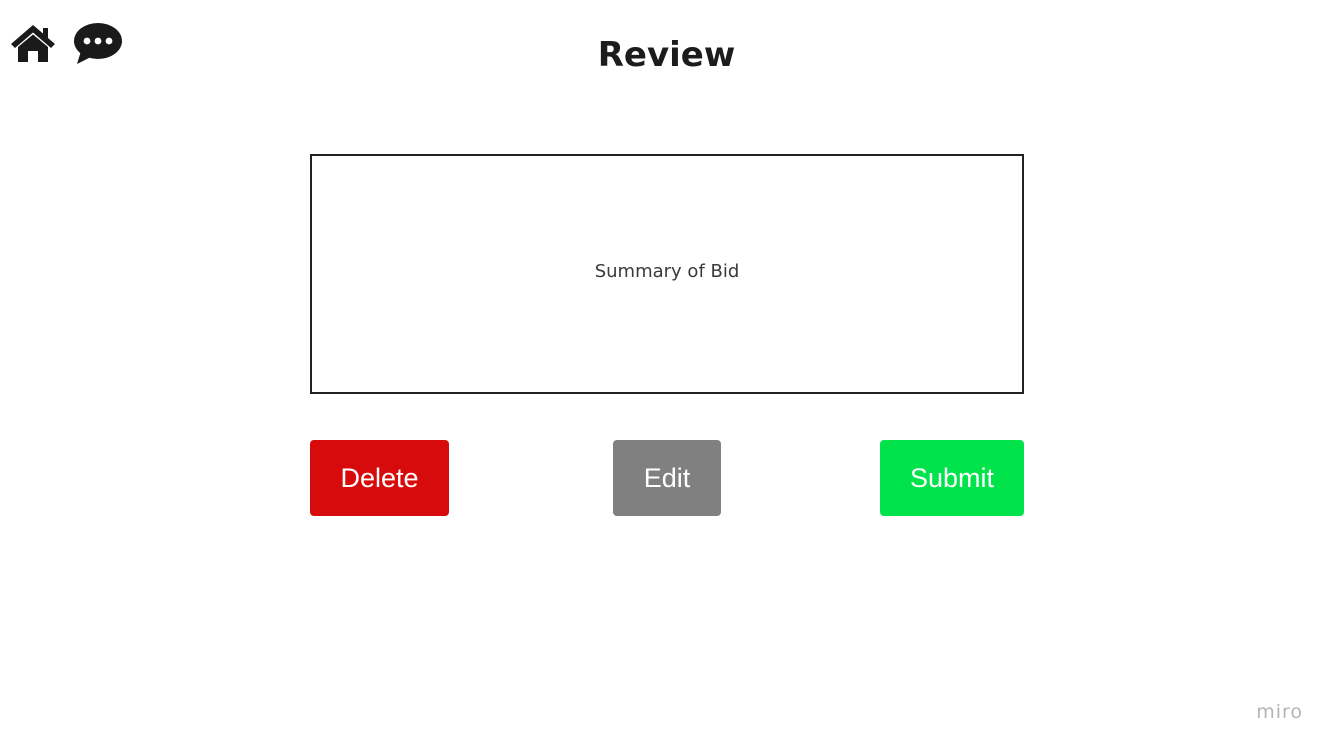 The width and height of the screenshot is (1333, 749). What do you see at coordinates (1279, 712) in the screenshot?
I see `miro-watermark: miro` at bounding box center [1279, 712].